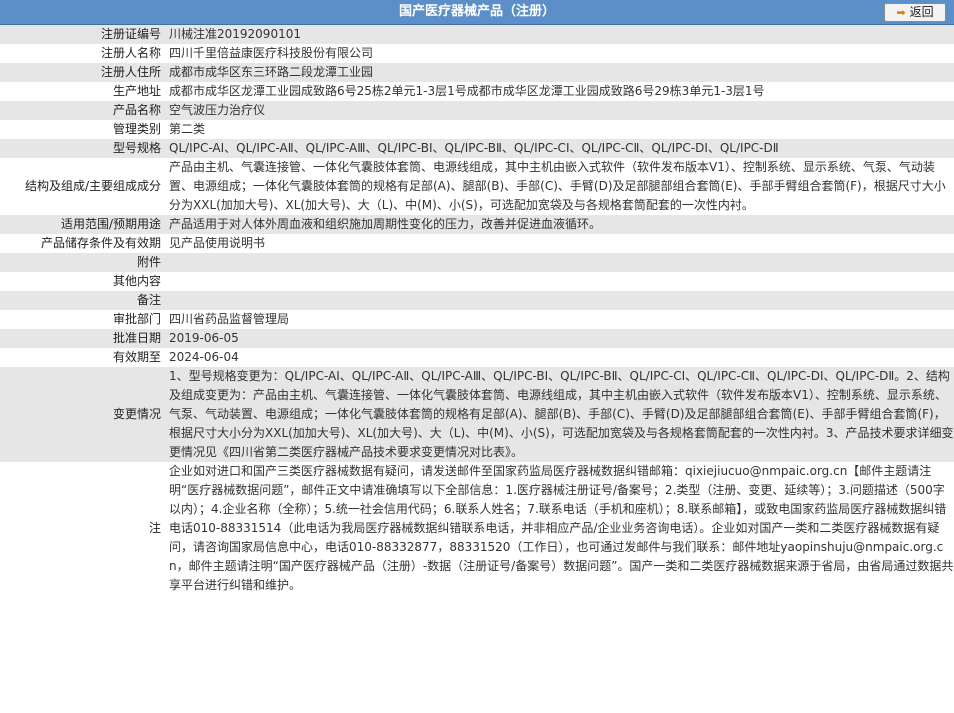  I want to click on table-row: 有效期至 2024-06-04, so click(477, 357).